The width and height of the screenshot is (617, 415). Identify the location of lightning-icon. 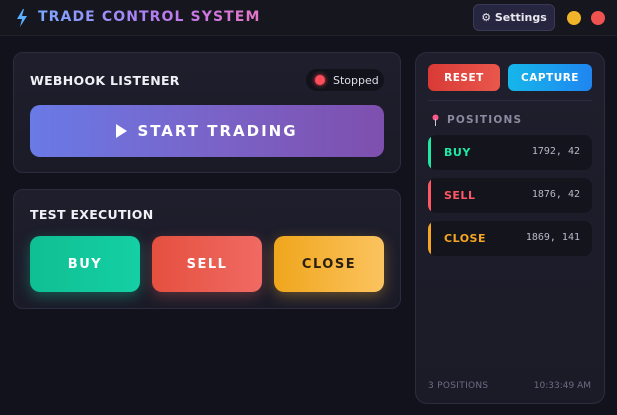
(22, 18).